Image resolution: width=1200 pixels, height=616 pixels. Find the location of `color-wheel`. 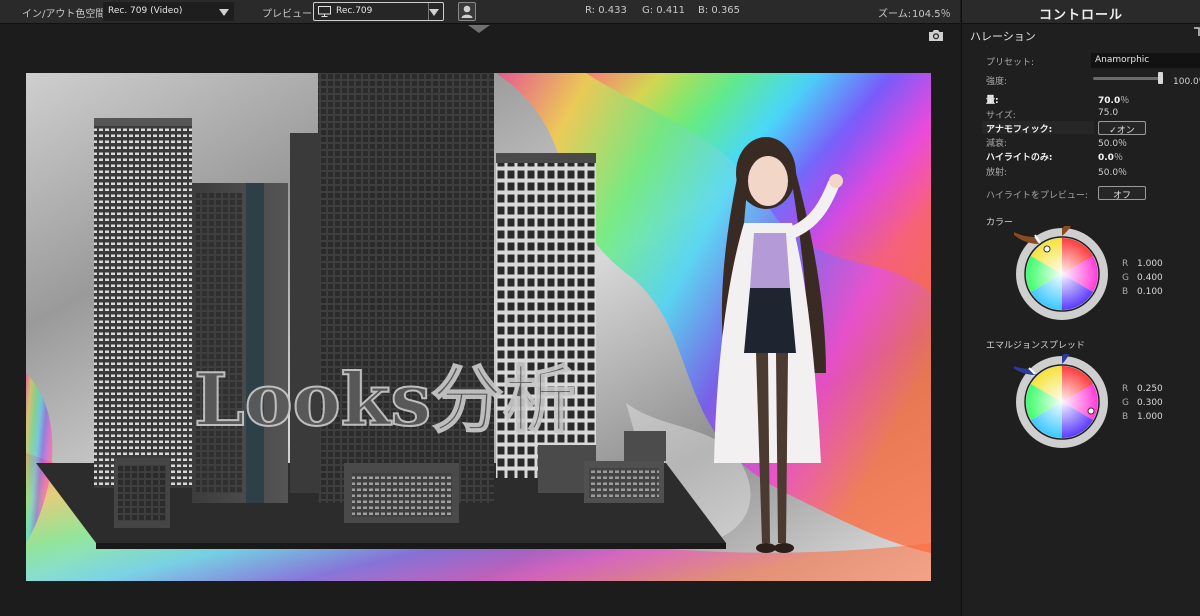

color-wheel is located at coordinates (1062, 274).